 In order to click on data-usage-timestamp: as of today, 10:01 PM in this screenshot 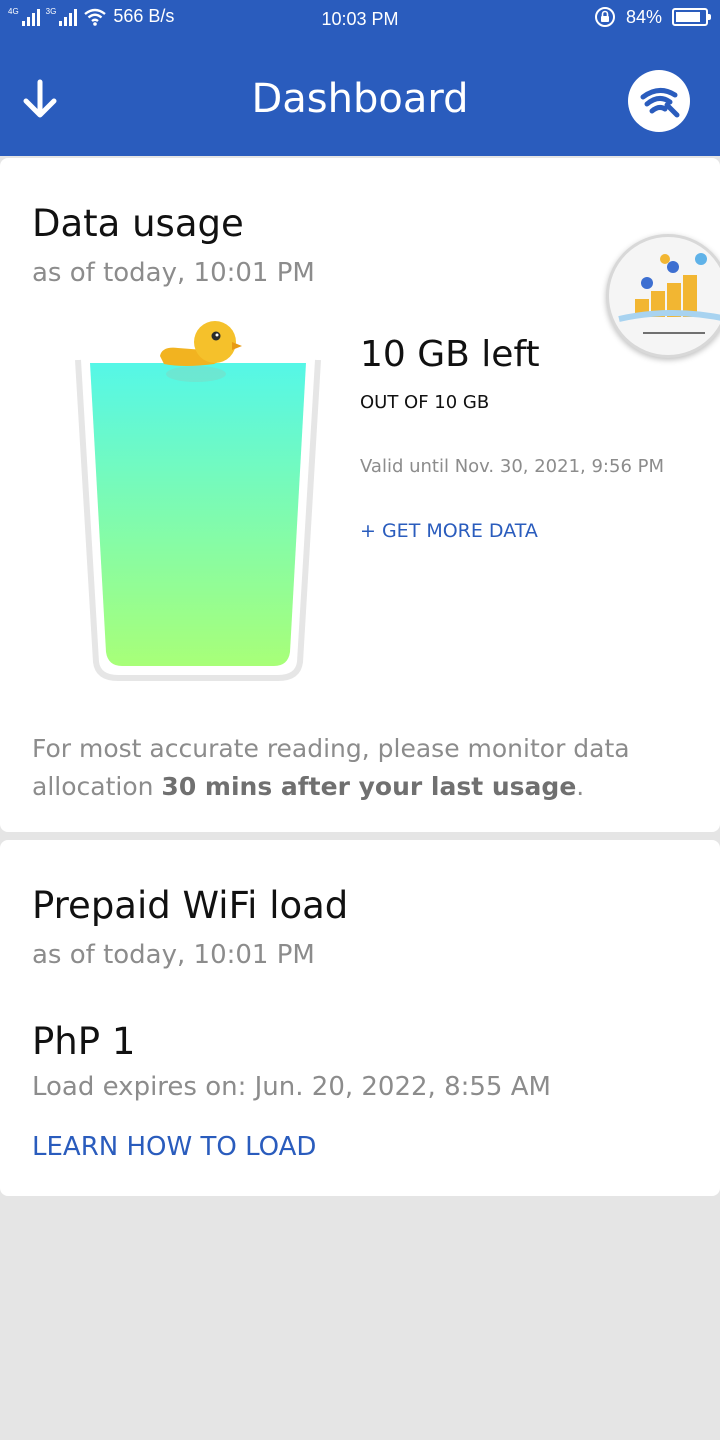, I will do `click(173, 273)`.